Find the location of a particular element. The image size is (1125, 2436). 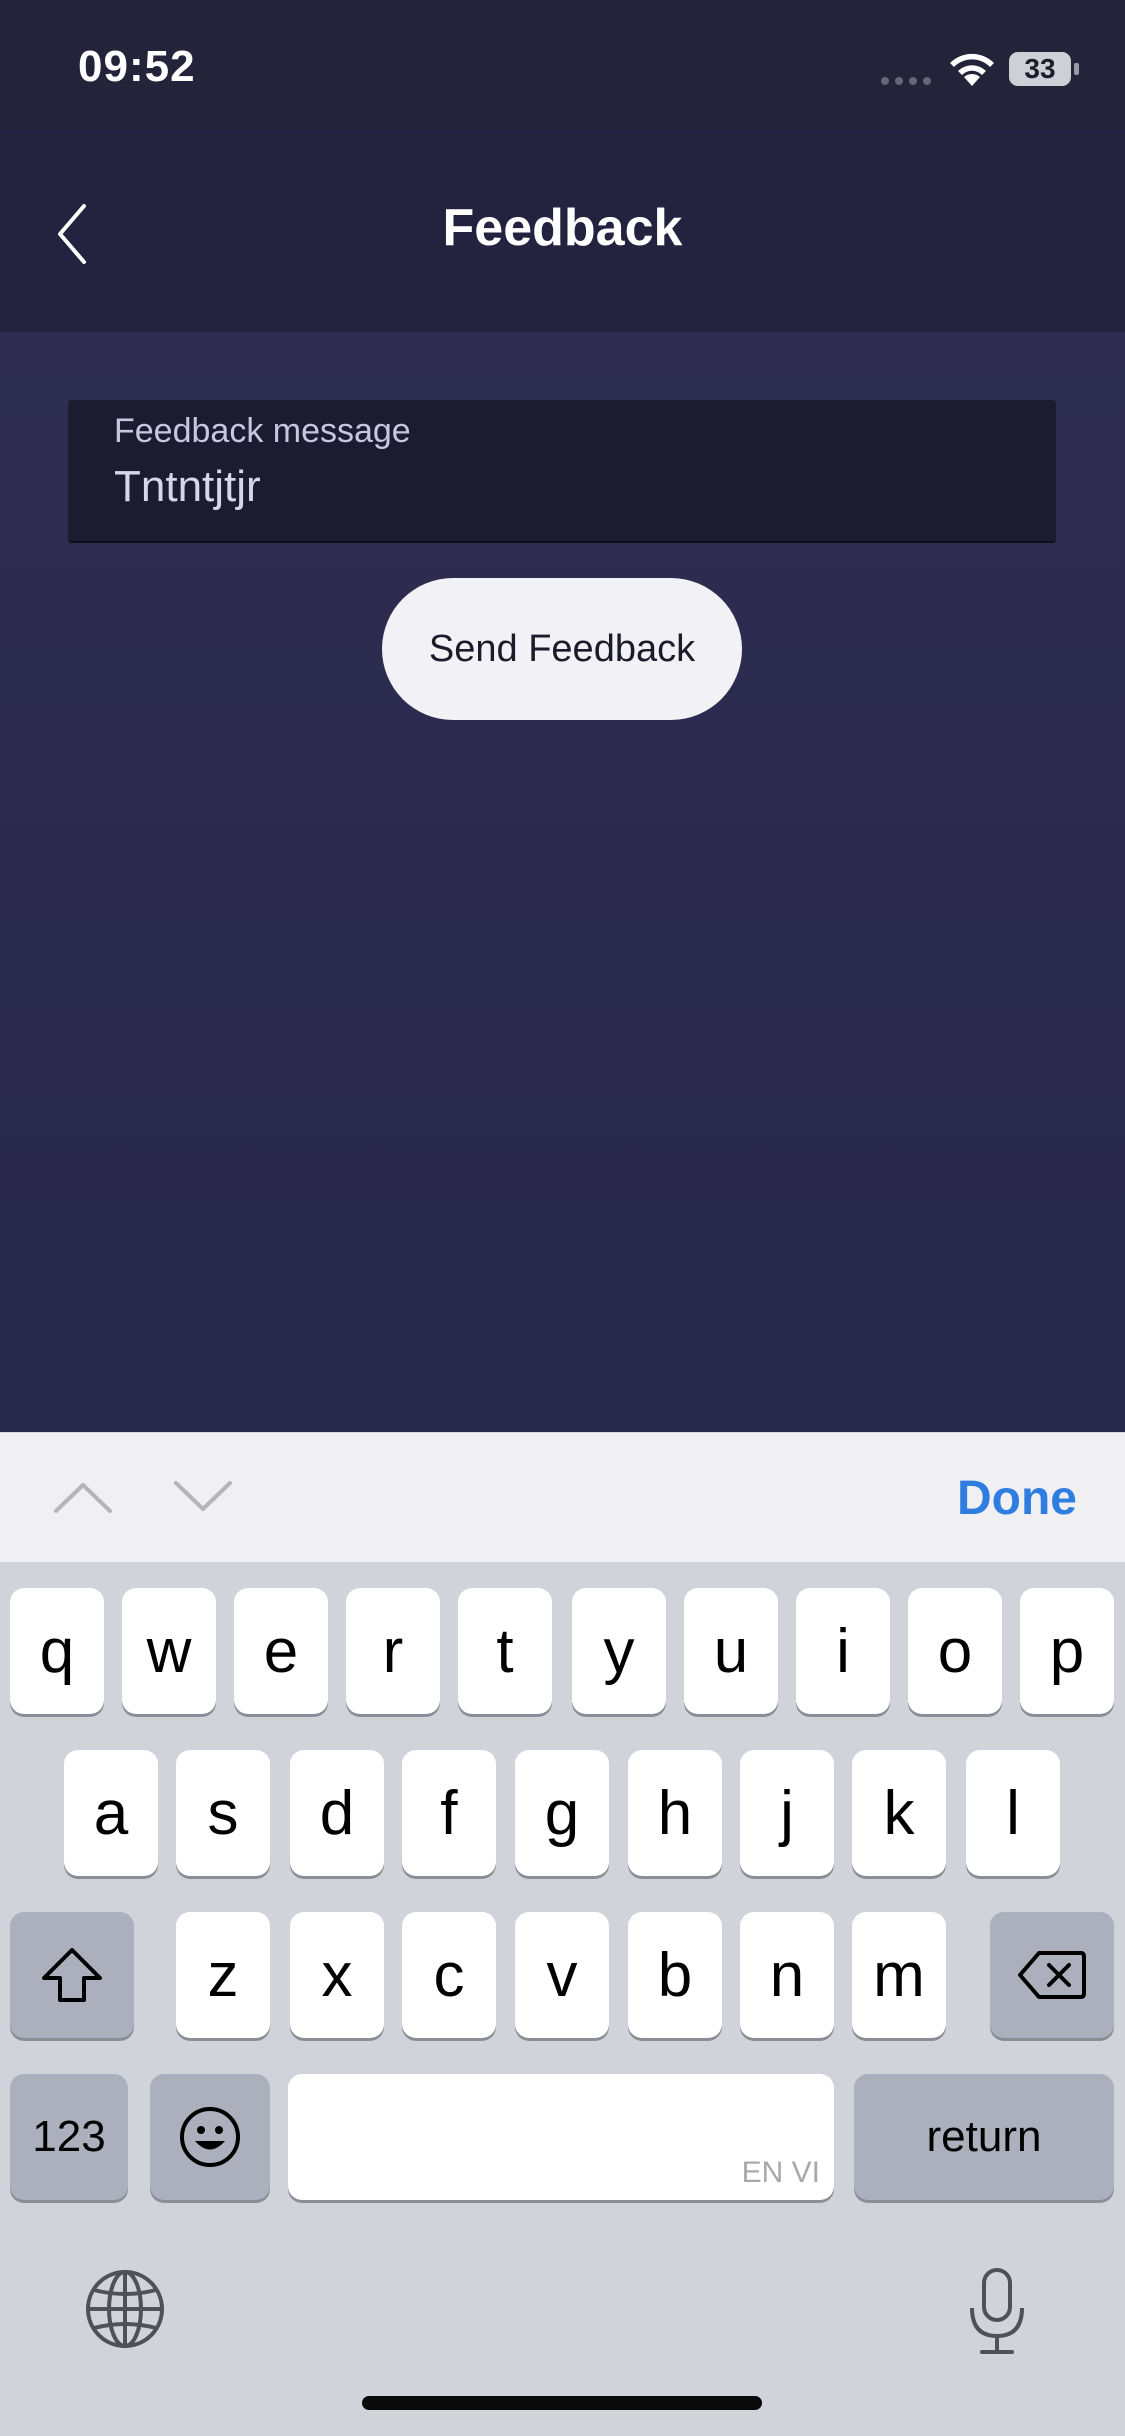

keyboard-accessory-bar: Done is located at coordinates (562, 1497).